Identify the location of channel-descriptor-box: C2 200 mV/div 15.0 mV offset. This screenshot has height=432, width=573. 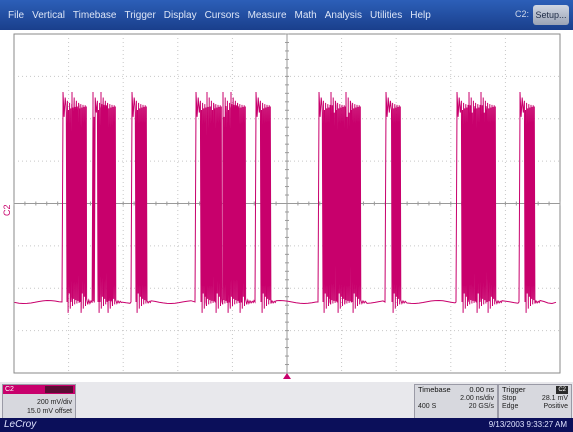
(39, 401).